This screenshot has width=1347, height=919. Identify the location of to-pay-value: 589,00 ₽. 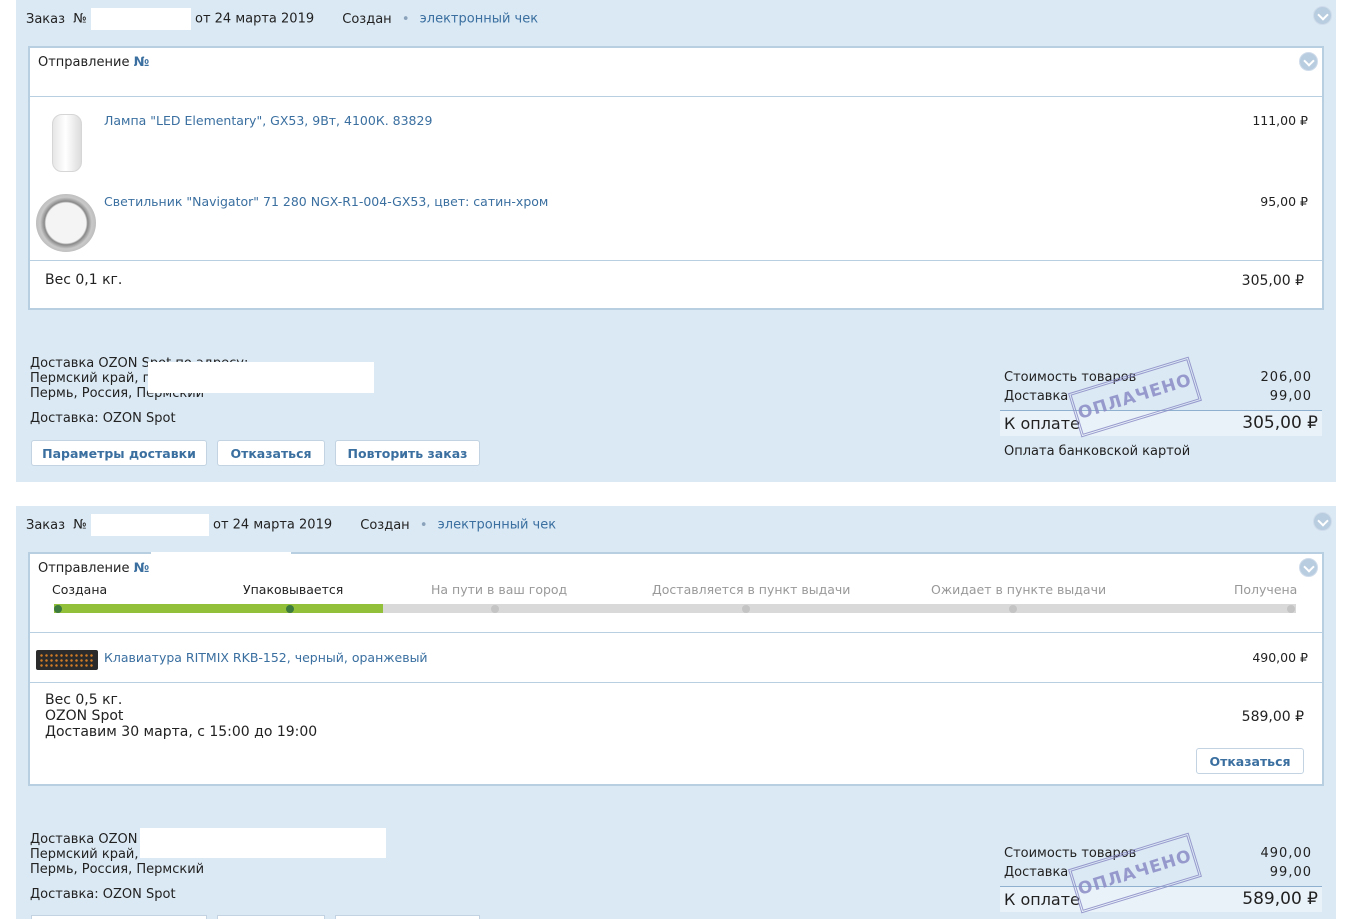
(1280, 899).